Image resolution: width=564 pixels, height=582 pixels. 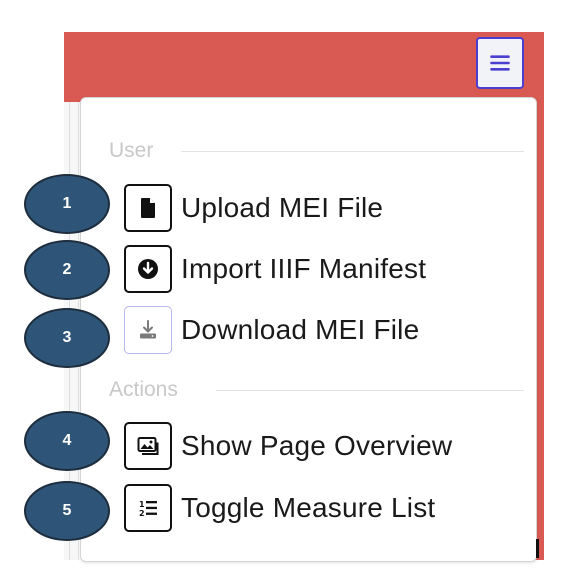 I want to click on menu-item-label: Toggle Measure List, so click(x=308, y=507).